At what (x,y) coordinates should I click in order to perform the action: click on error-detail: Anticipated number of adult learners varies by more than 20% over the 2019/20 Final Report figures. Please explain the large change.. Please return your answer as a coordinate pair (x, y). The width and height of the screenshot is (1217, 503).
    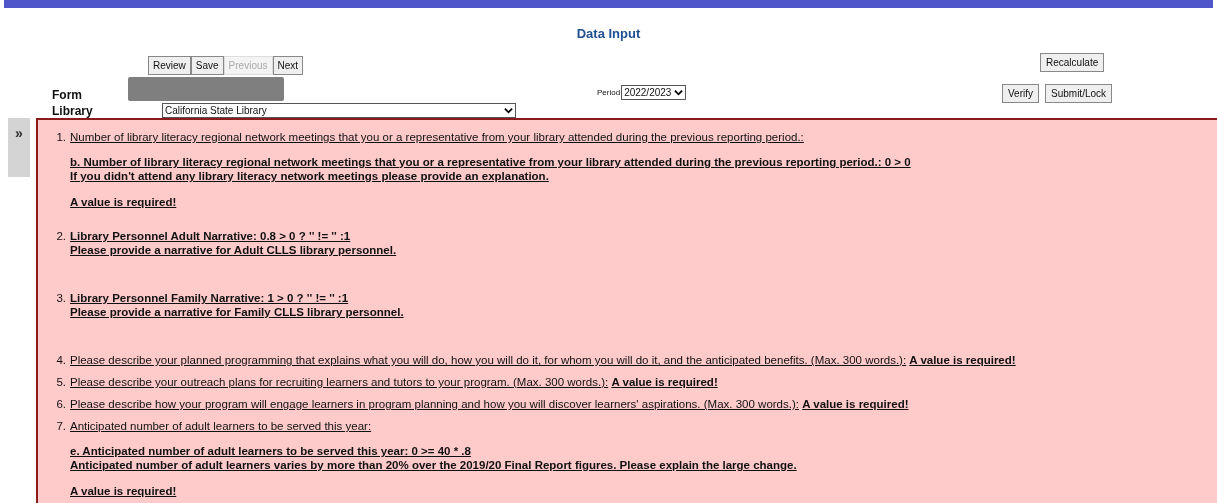
    Looking at the image, I should click on (433, 465).